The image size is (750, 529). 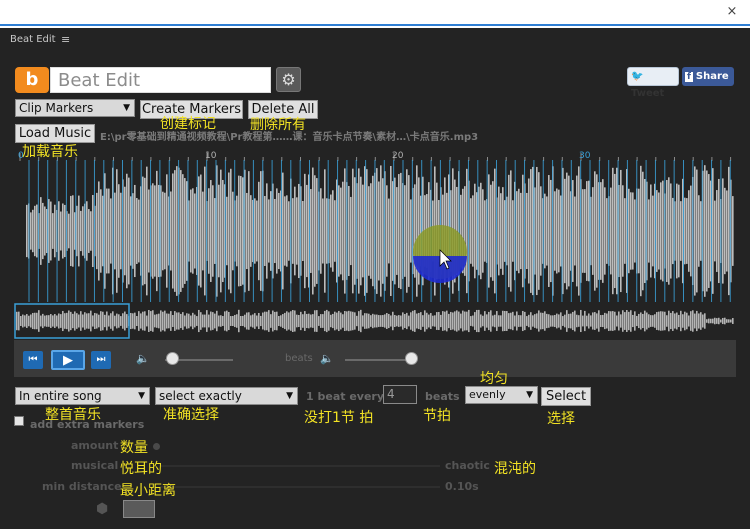 I want to click on marker-type-select: Clip Markers ▼, so click(x=75, y=108).